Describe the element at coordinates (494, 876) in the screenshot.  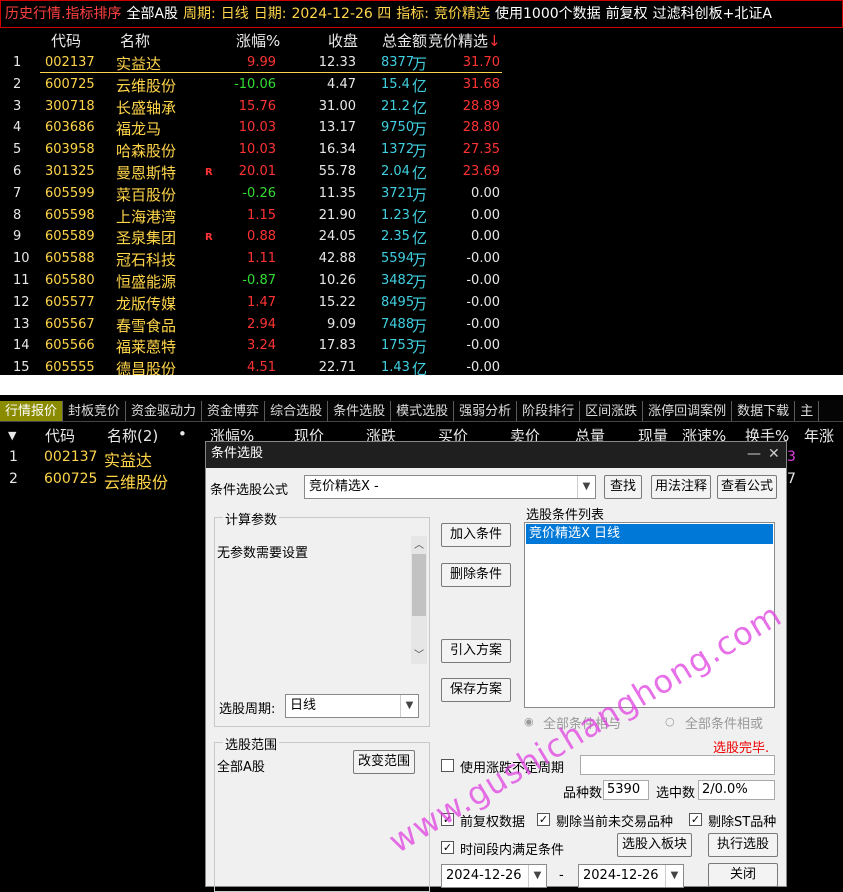
I see `date-from-picker: 2024-12-26 ▼` at that location.